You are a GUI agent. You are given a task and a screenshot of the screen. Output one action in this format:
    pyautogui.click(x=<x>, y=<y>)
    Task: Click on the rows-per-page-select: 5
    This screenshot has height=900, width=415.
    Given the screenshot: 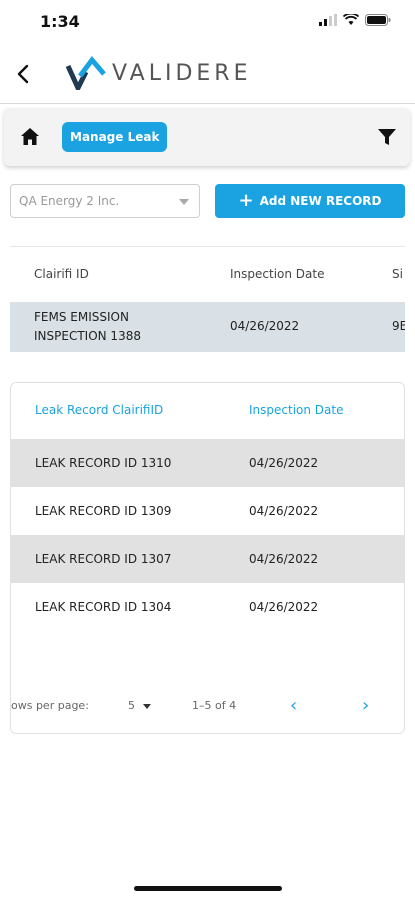 What is the action you would take?
    pyautogui.click(x=131, y=705)
    